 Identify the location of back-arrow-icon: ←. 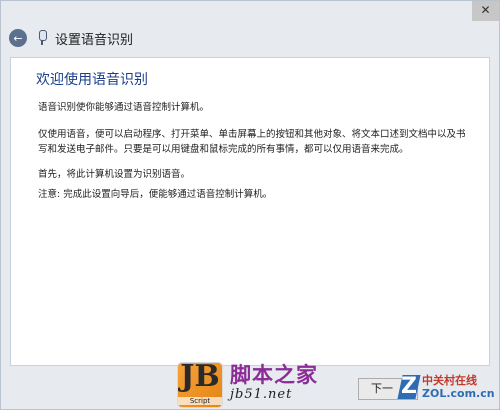
(18, 38).